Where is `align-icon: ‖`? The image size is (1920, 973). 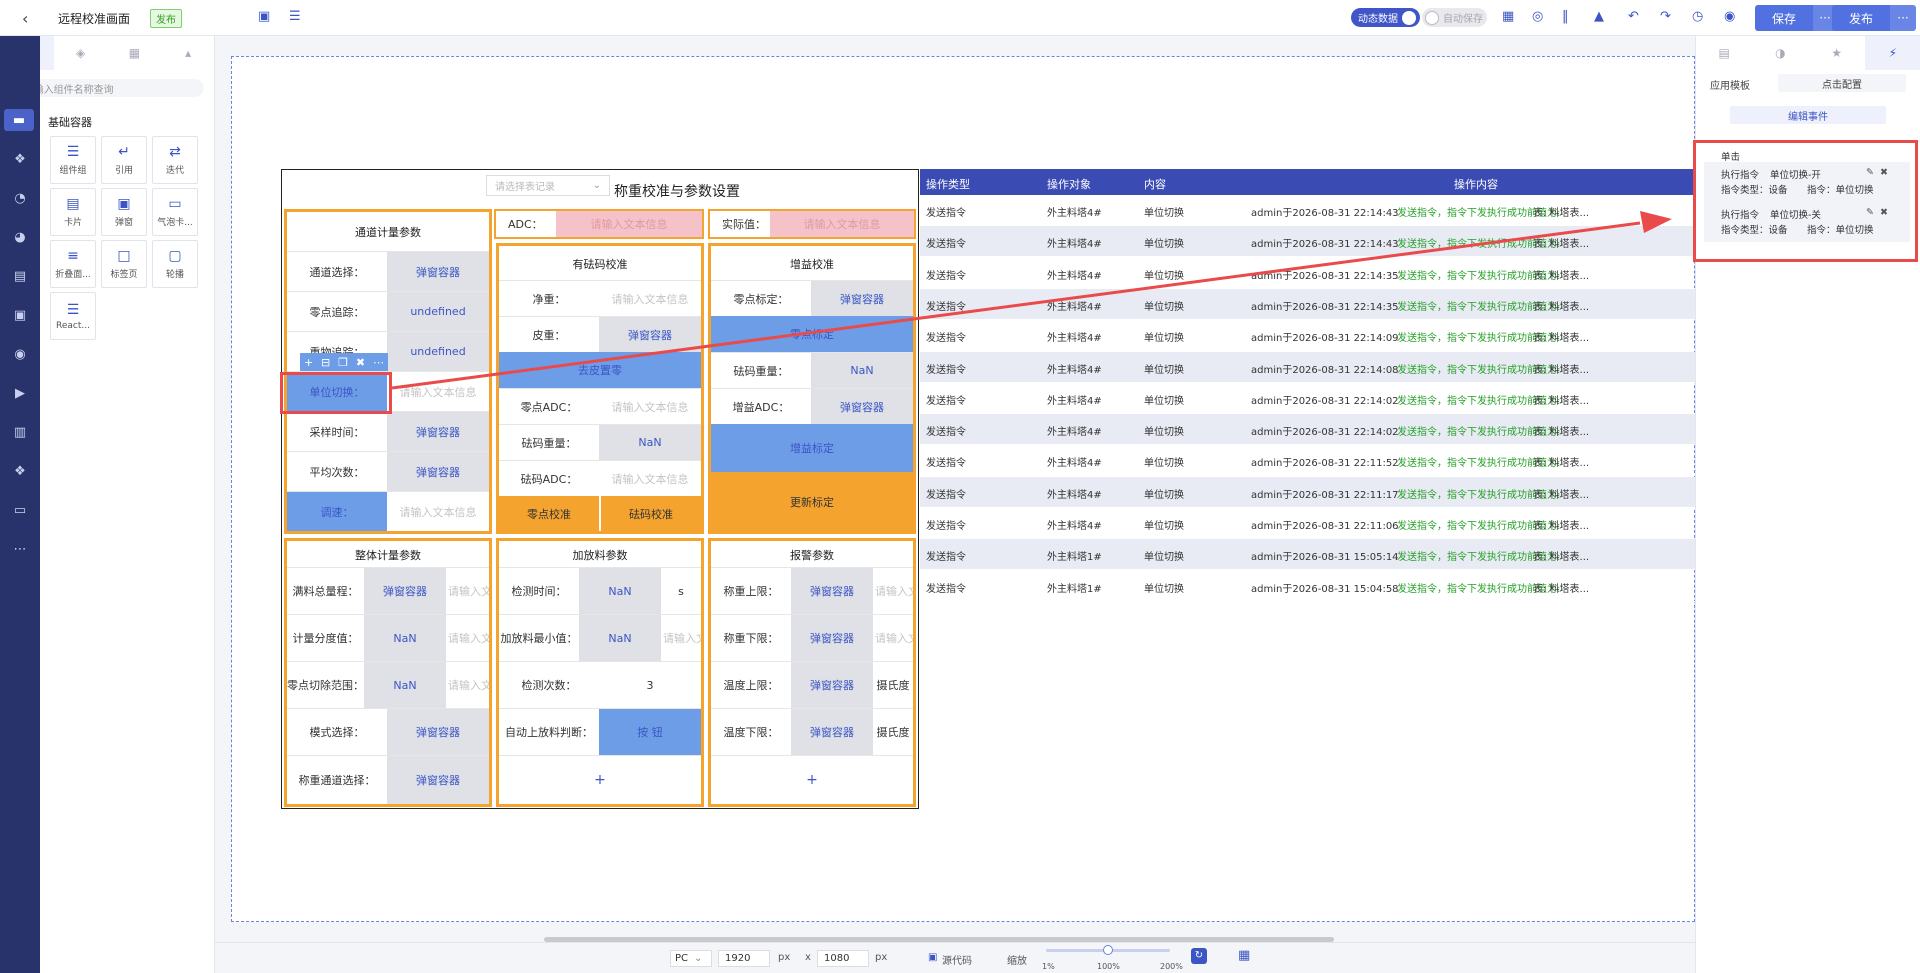
align-icon: ‖ is located at coordinates (1565, 16).